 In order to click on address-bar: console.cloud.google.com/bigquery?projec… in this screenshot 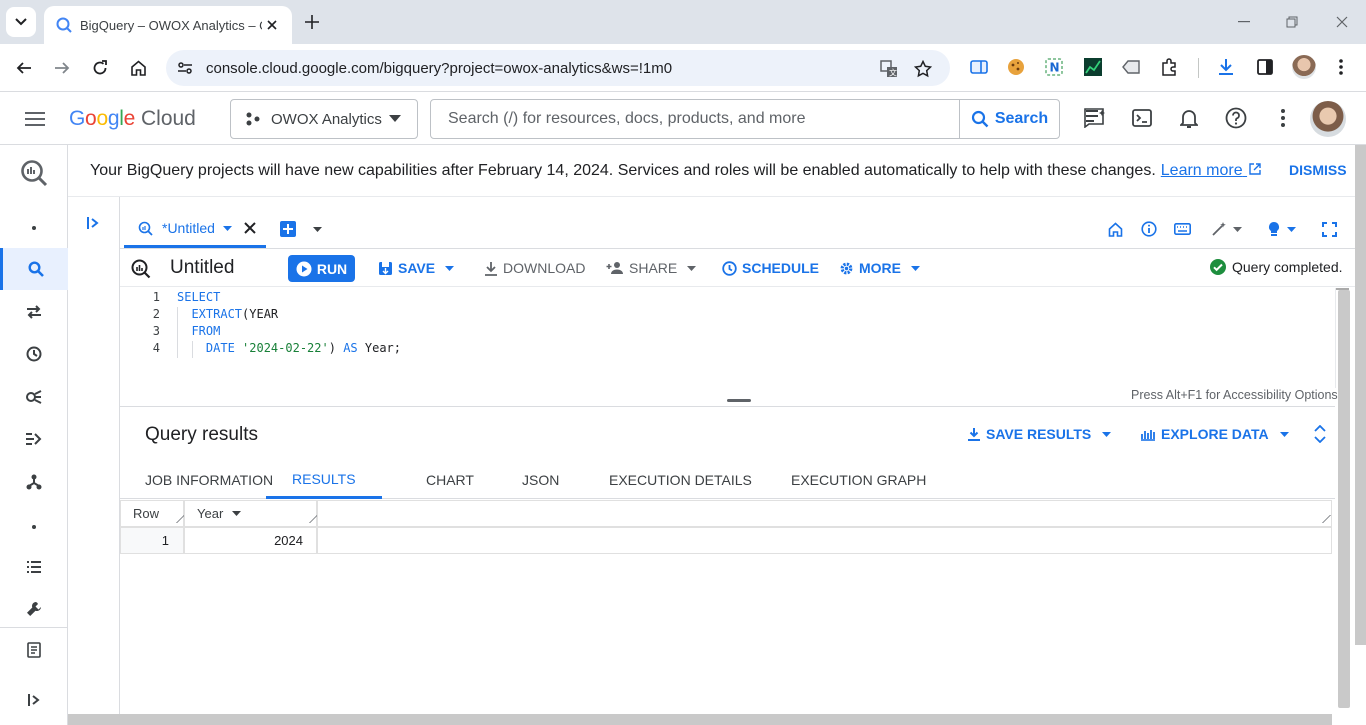, I will do `click(558, 68)`.